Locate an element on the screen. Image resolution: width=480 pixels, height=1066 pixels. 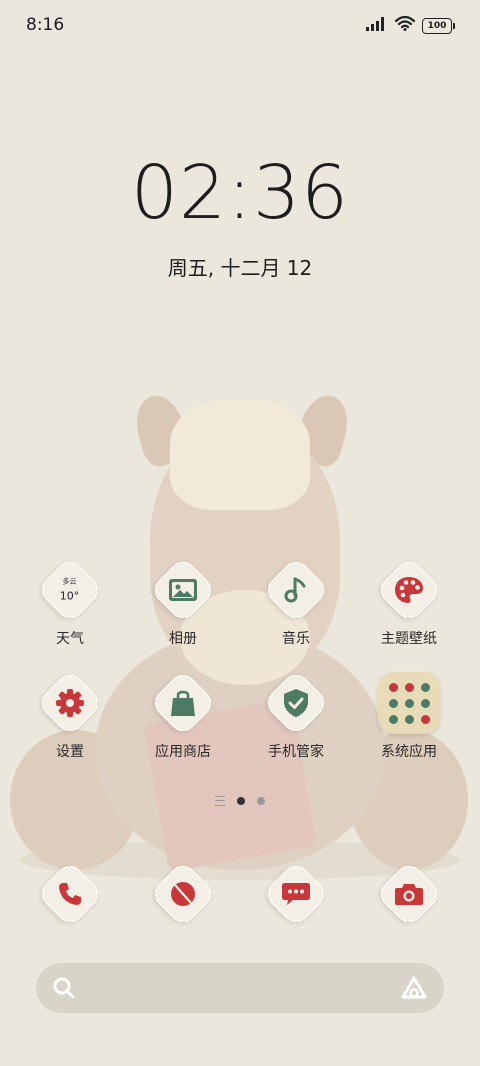
signal-icon is located at coordinates (377, 25).